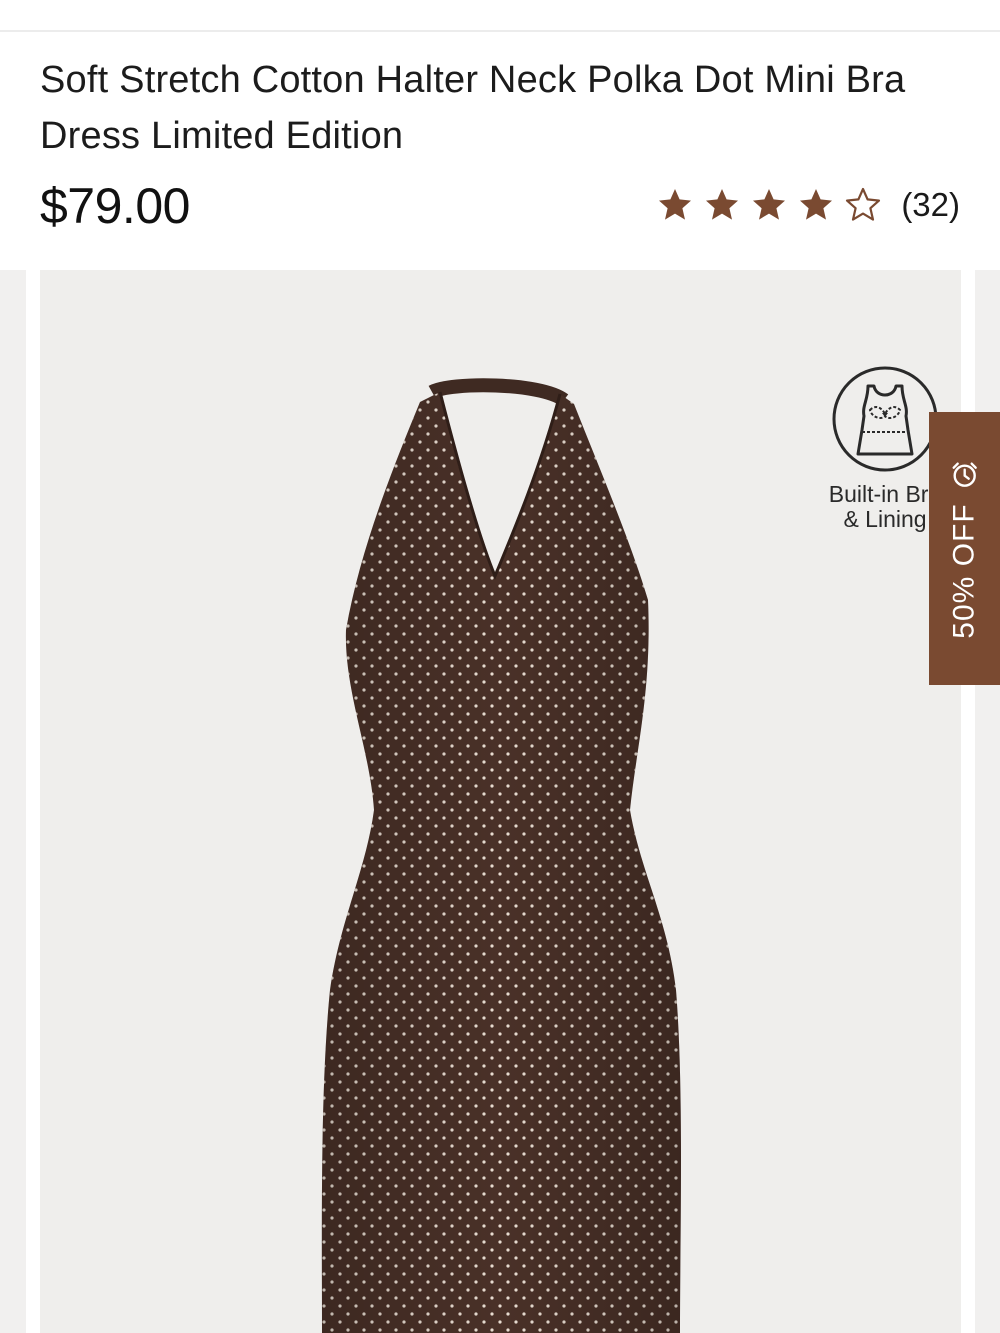 This screenshot has width=1000, height=1333. I want to click on alarm-clock-icon, so click(964, 474).